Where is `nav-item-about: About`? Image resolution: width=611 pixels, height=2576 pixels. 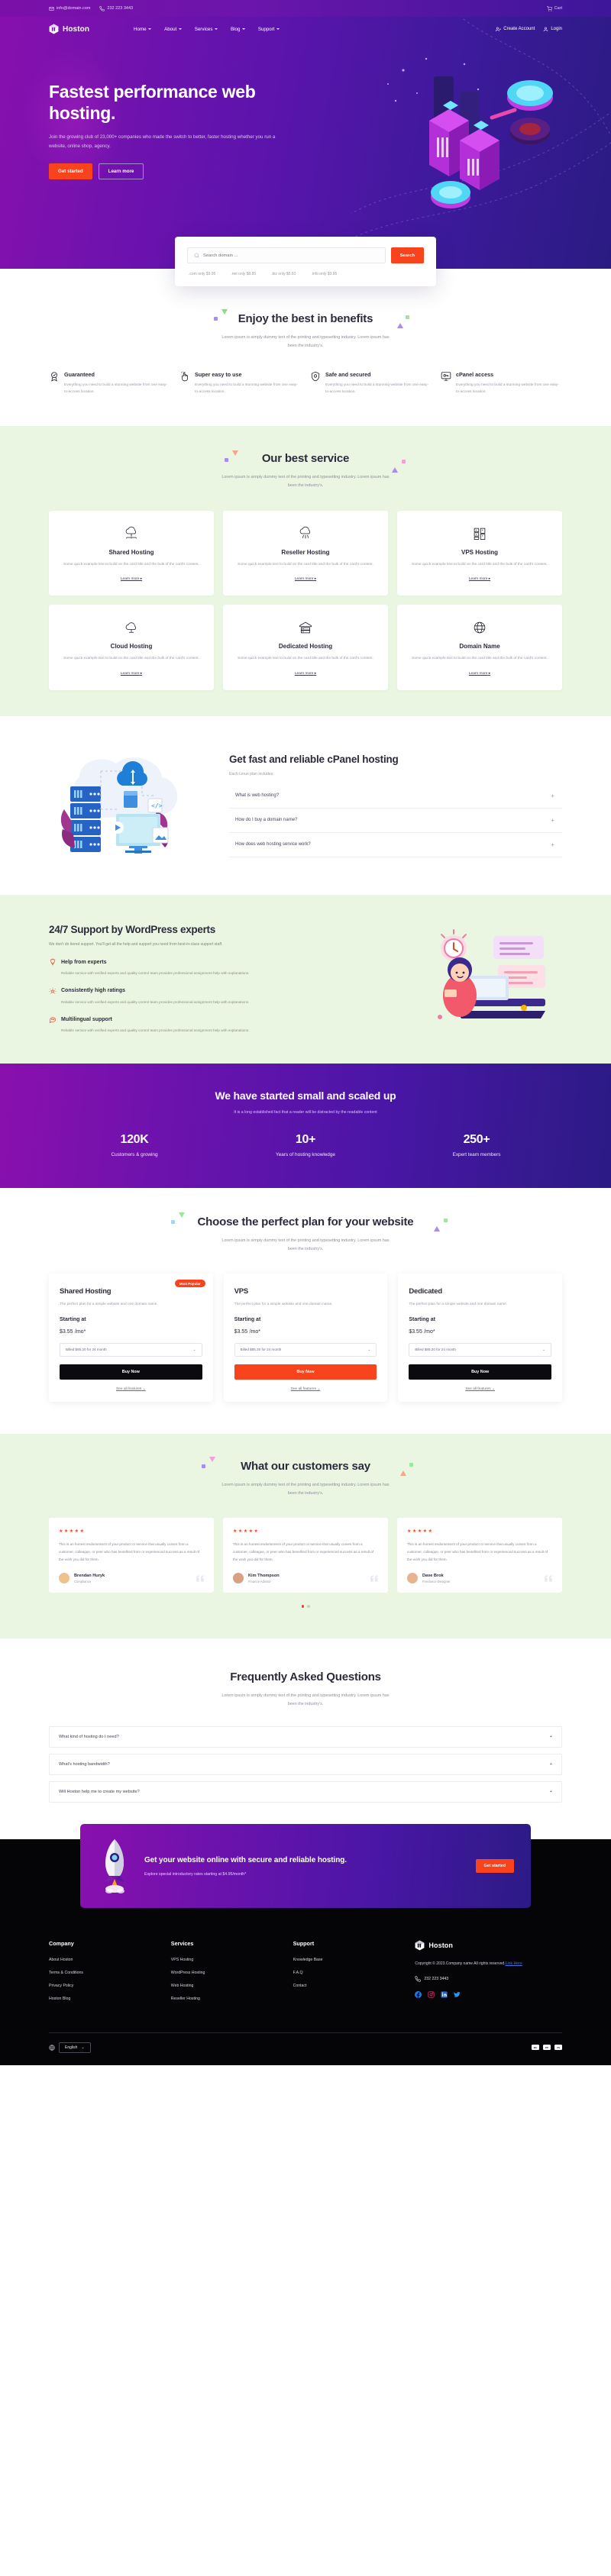 nav-item-about: About is located at coordinates (173, 29).